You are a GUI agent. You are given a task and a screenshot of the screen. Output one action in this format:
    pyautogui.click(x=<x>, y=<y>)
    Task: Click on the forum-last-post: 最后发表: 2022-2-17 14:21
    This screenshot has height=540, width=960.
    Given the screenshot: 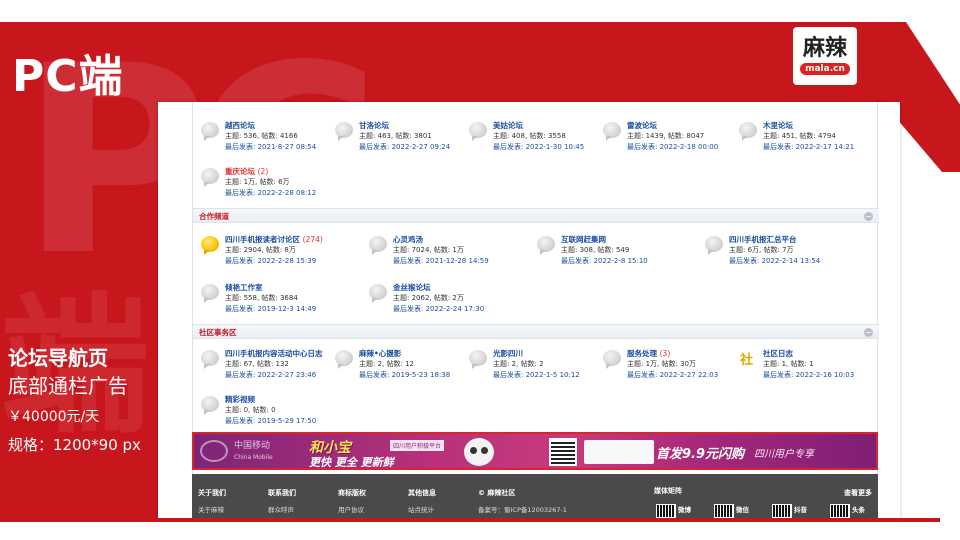 What is the action you would take?
    pyautogui.click(x=808, y=147)
    